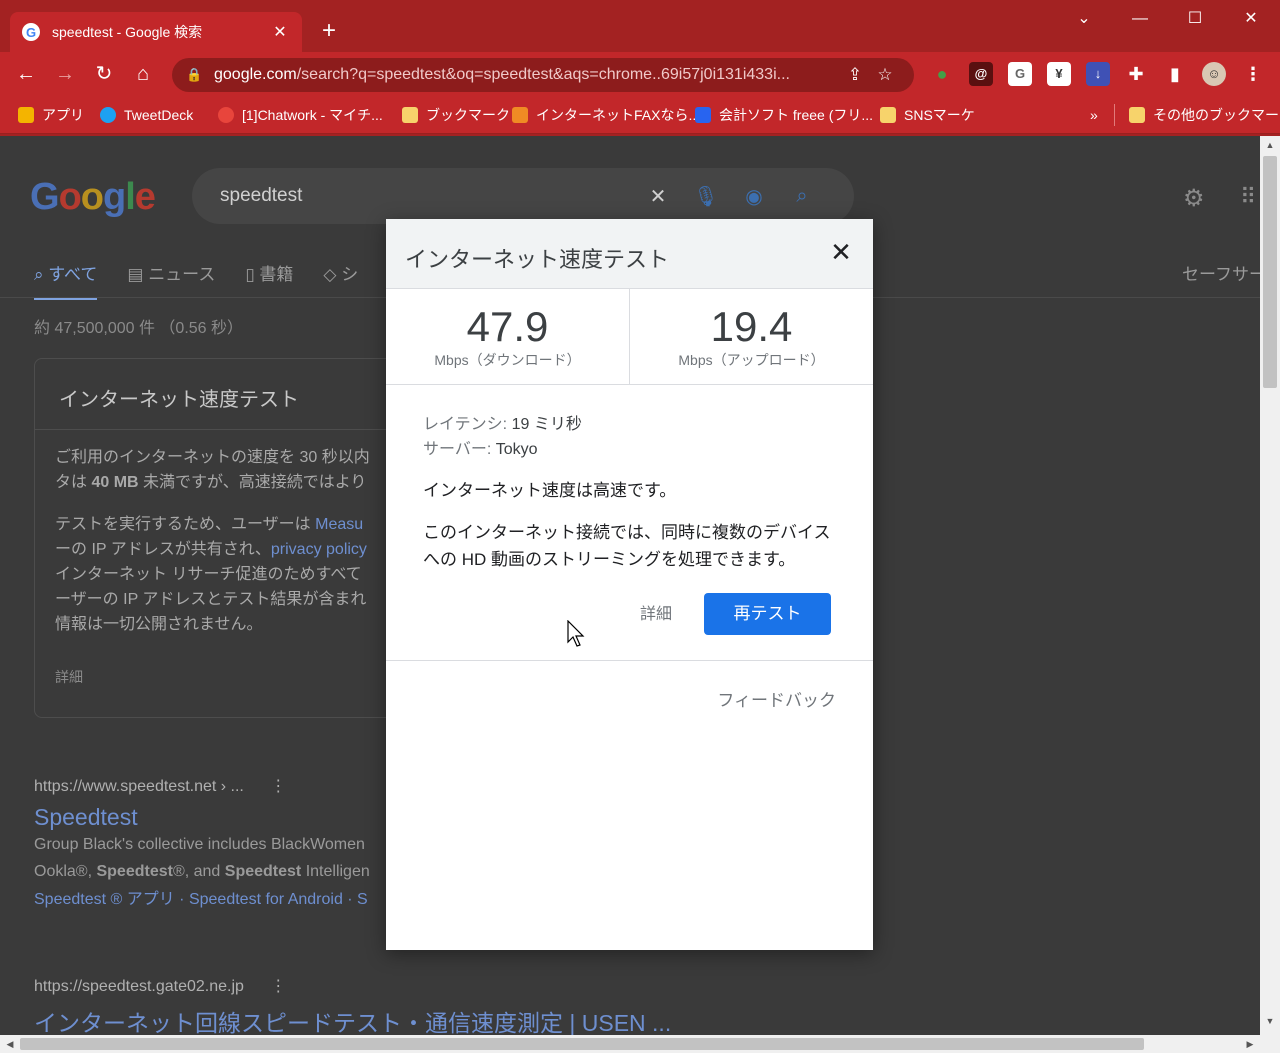  What do you see at coordinates (1098, 74) in the screenshot?
I see `download-extension-icon: ↓` at bounding box center [1098, 74].